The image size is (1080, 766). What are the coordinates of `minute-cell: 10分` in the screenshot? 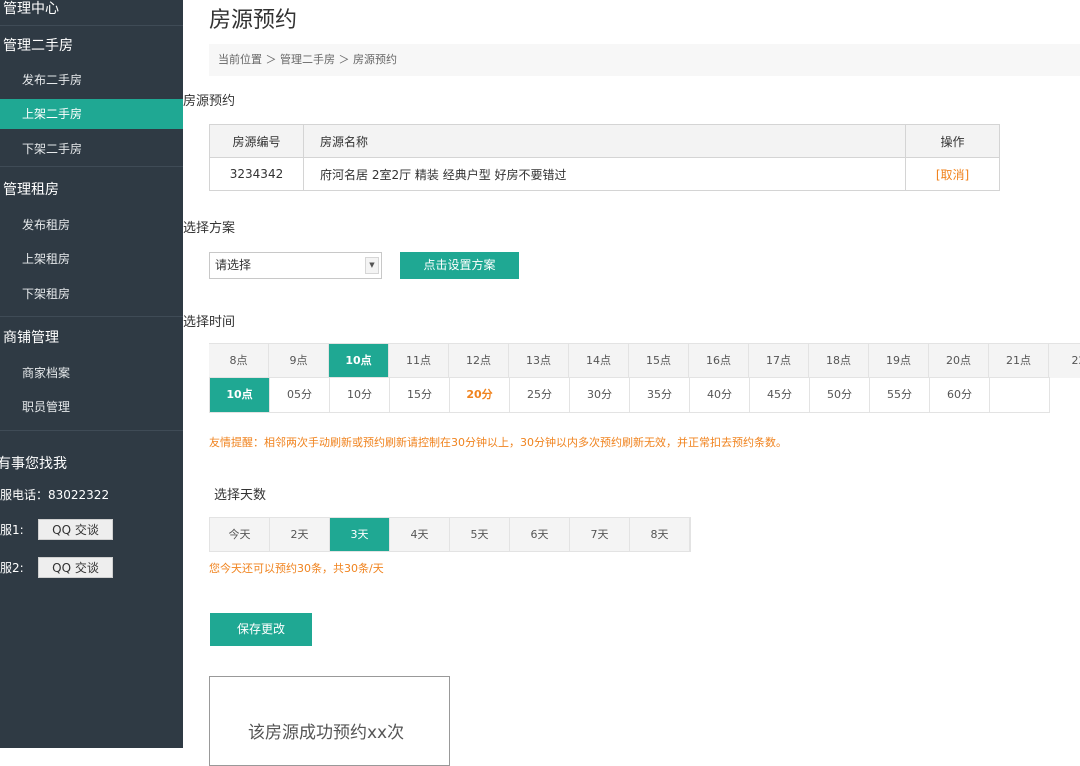 It's located at (360, 395).